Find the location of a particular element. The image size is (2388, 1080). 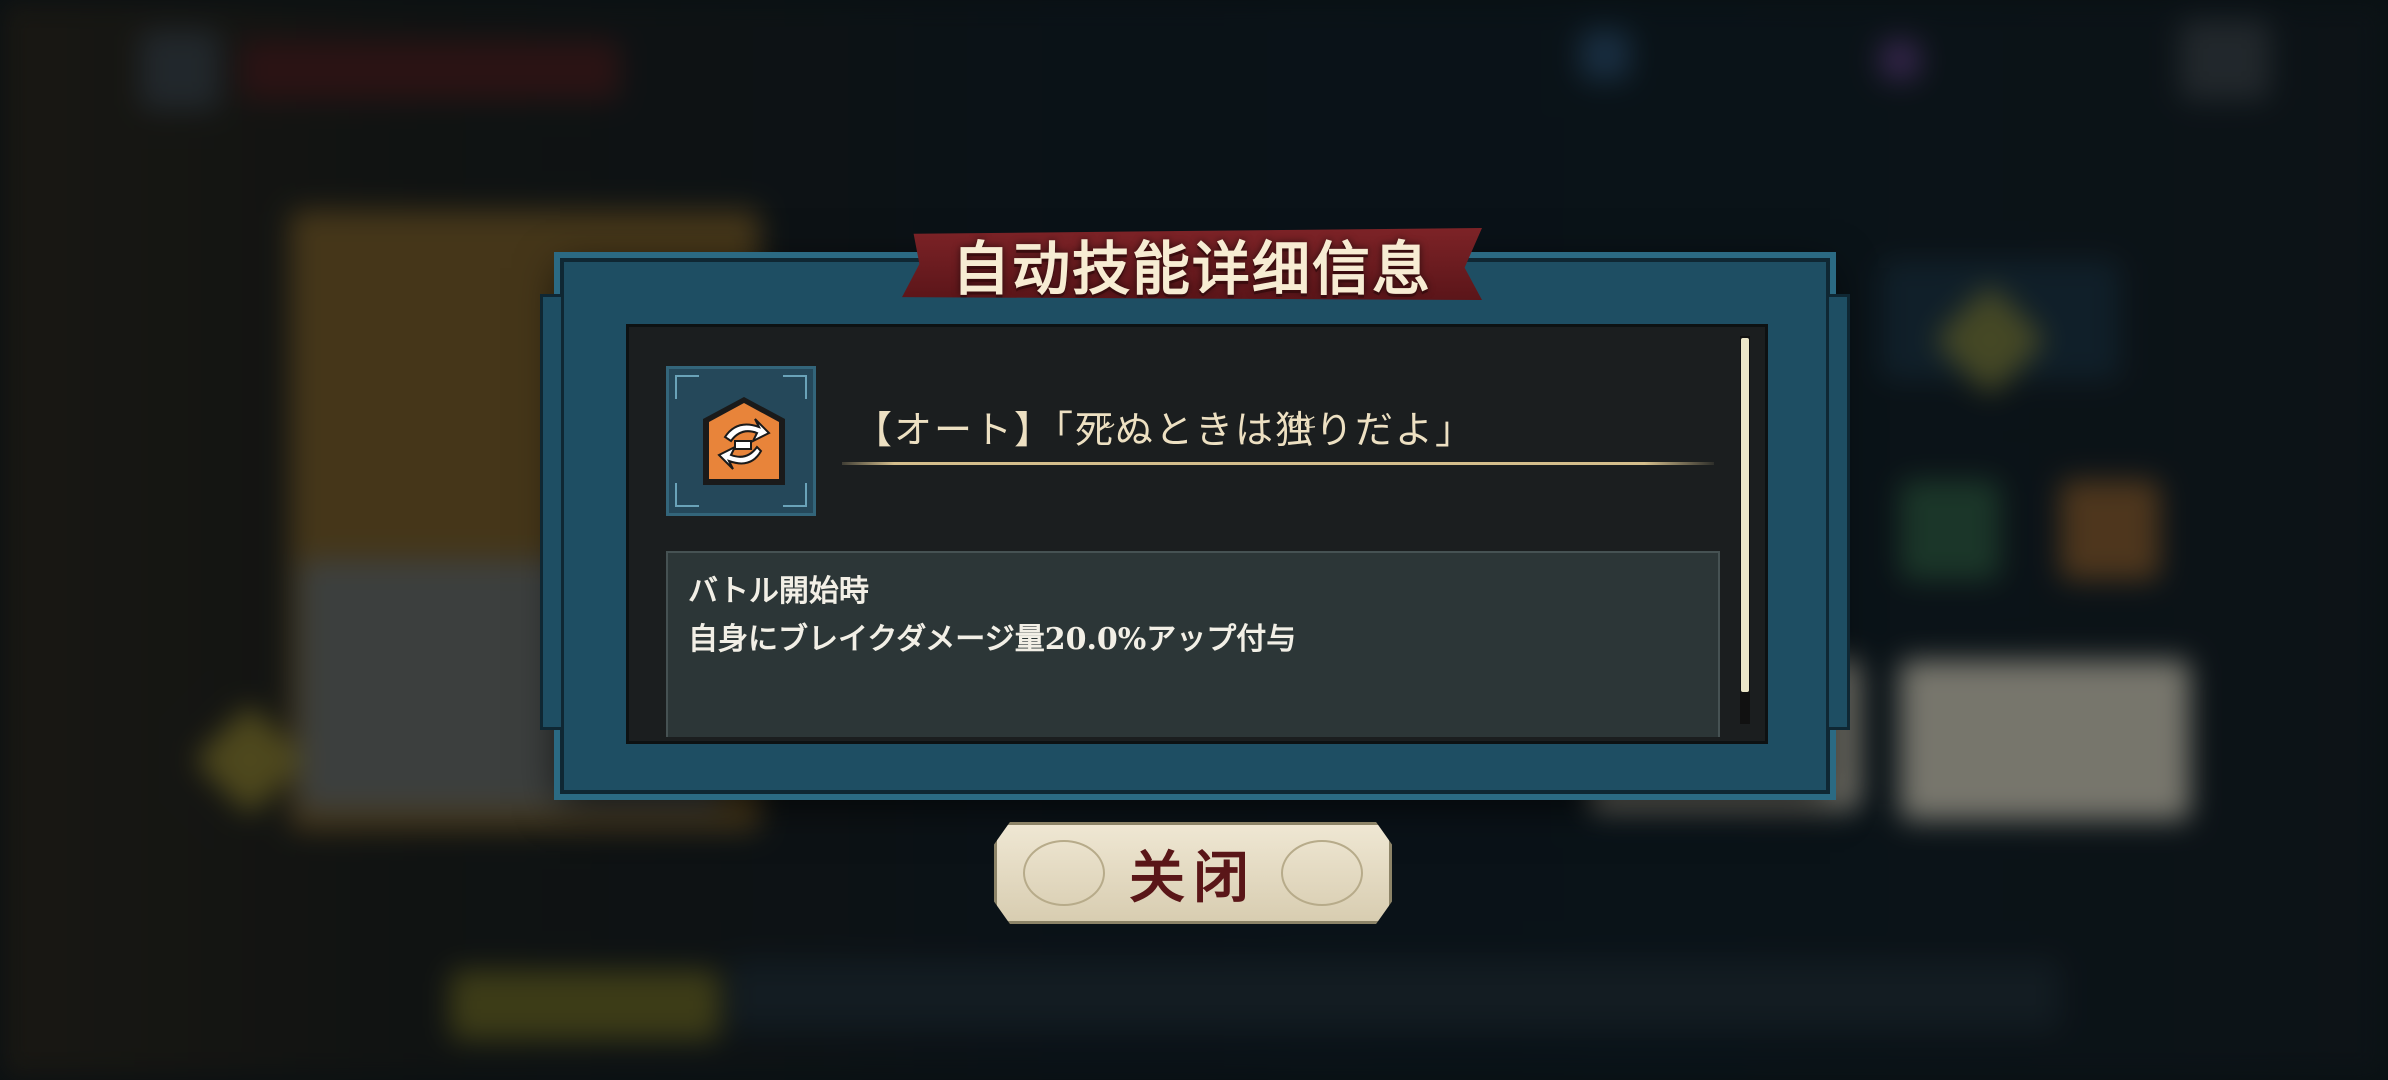

dialog-title: 自动技能详细信息 is located at coordinates (1191, 269).